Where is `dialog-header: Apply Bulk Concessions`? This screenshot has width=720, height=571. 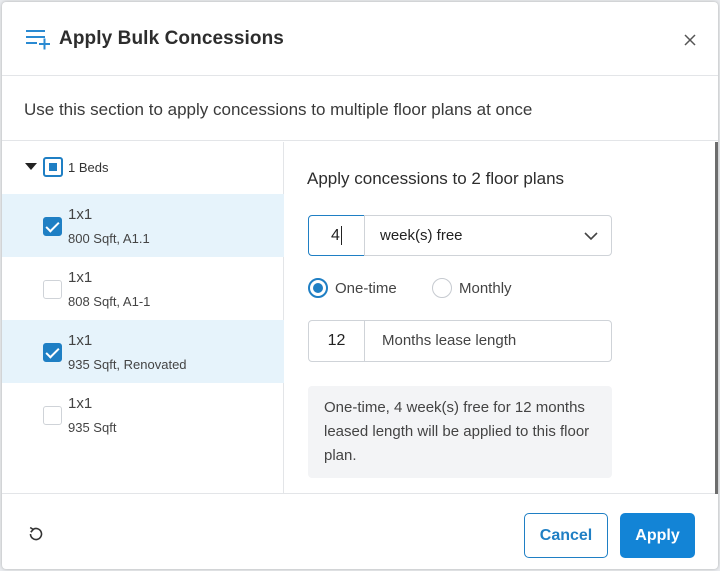
dialog-header: Apply Bulk Concessions is located at coordinates (360, 39).